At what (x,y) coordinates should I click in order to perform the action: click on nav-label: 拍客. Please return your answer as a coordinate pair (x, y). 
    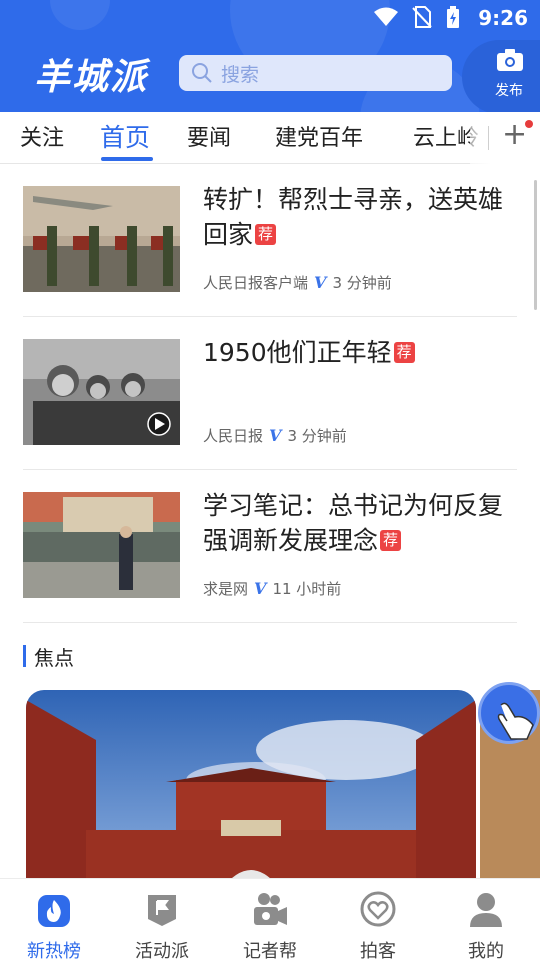
    Looking at the image, I should click on (378, 950).